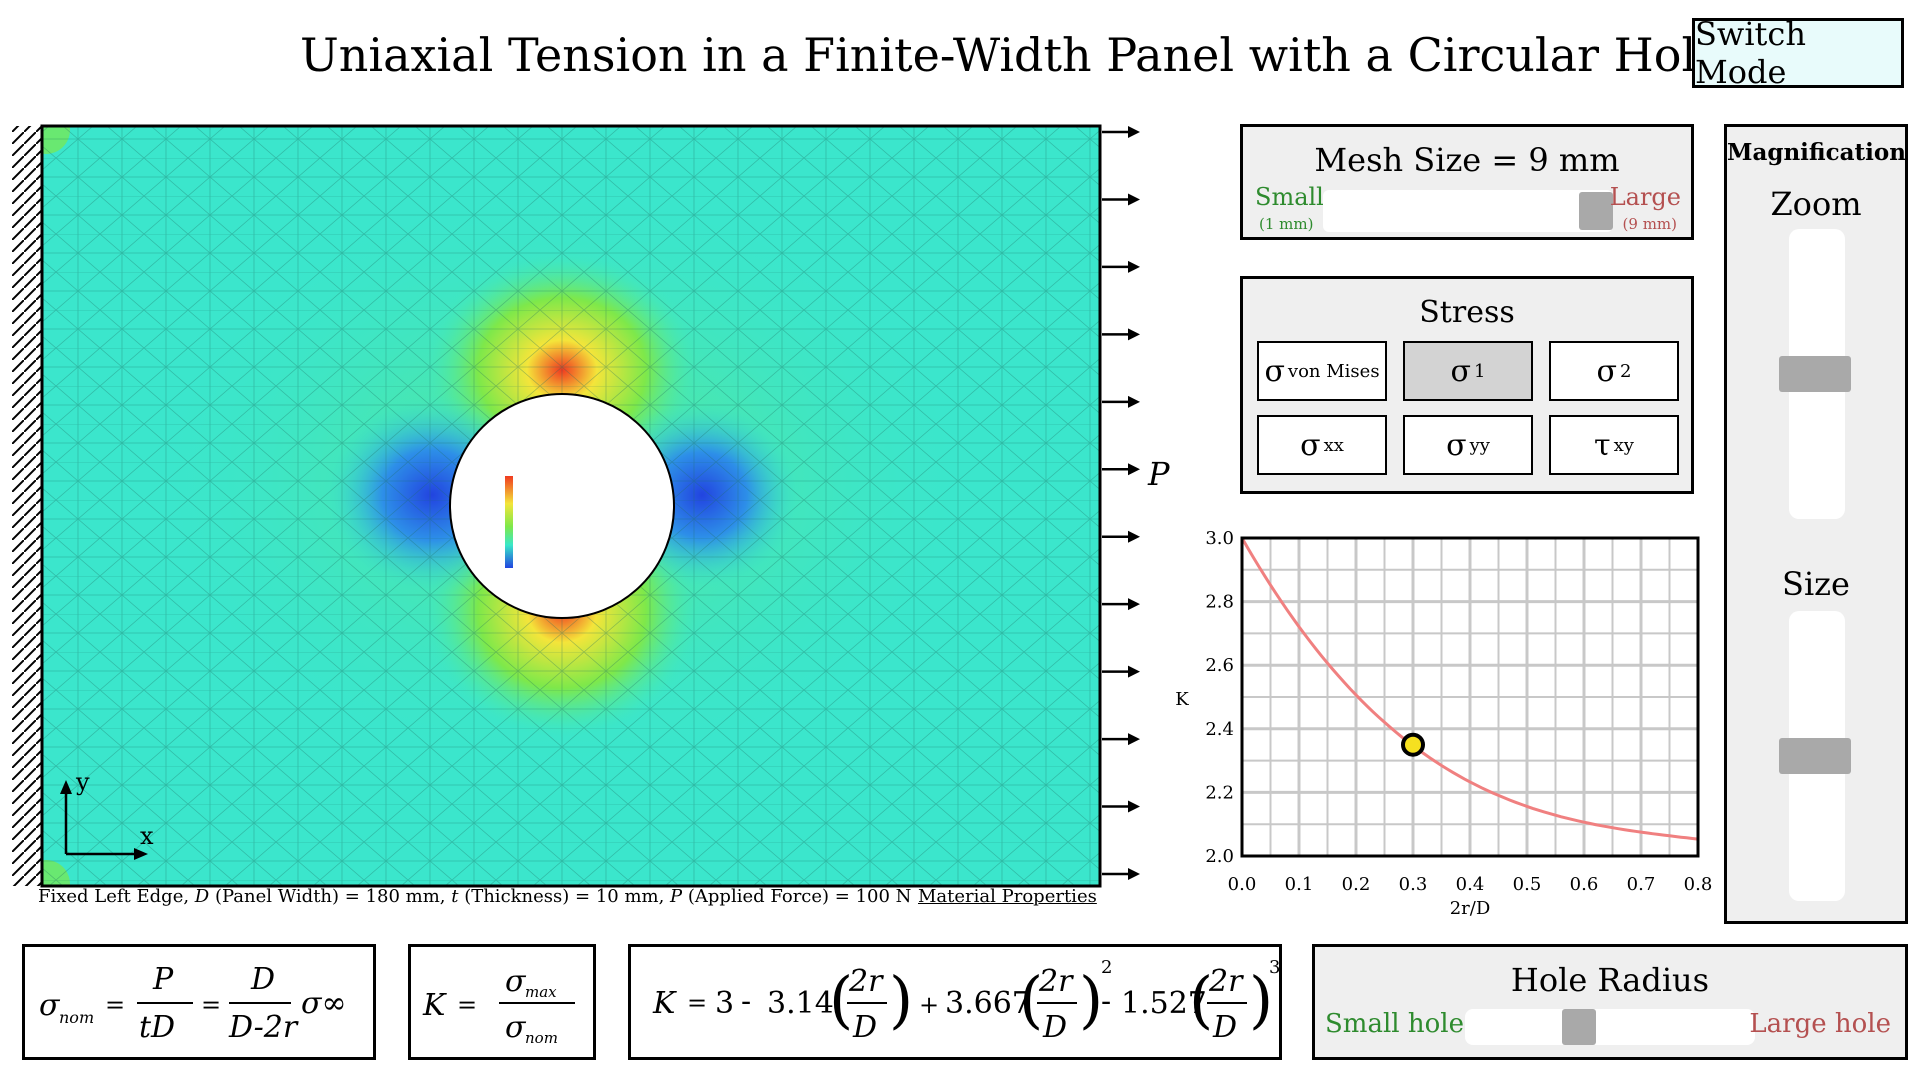 The width and height of the screenshot is (1920, 1080). Describe the element at coordinates (1816, 524) in the screenshot. I see `magnification-panel: Magnification Zoom Size` at that location.